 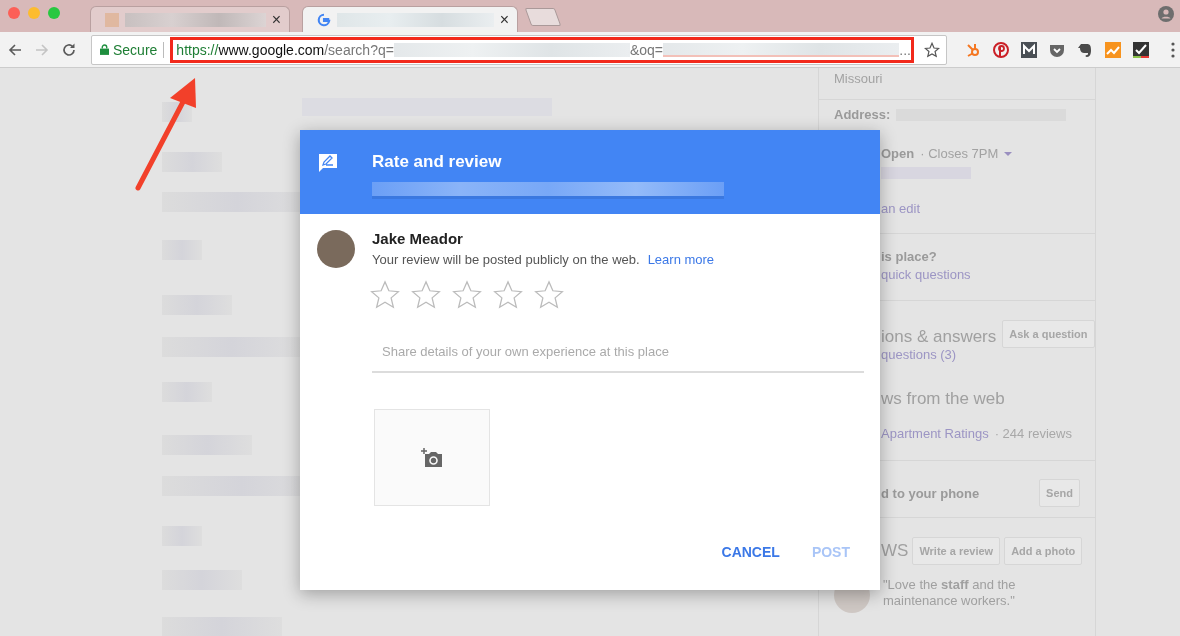 I want to click on dialog-action-button: CANCEL, so click(x=750, y=552).